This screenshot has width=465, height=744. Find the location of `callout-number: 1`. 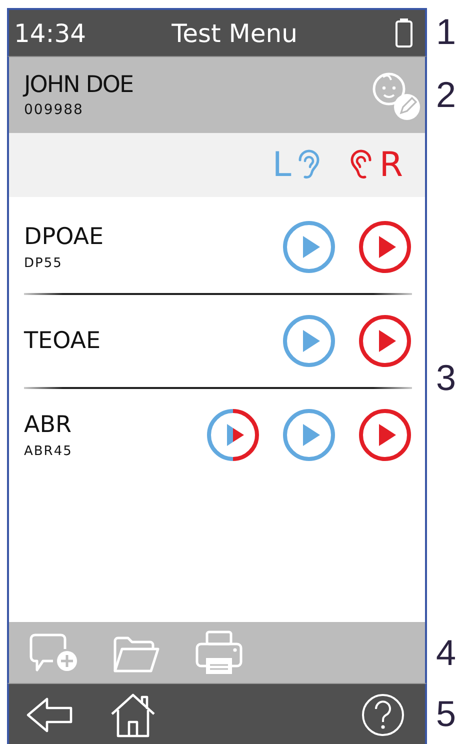

callout-number: 1 is located at coordinates (446, 32).